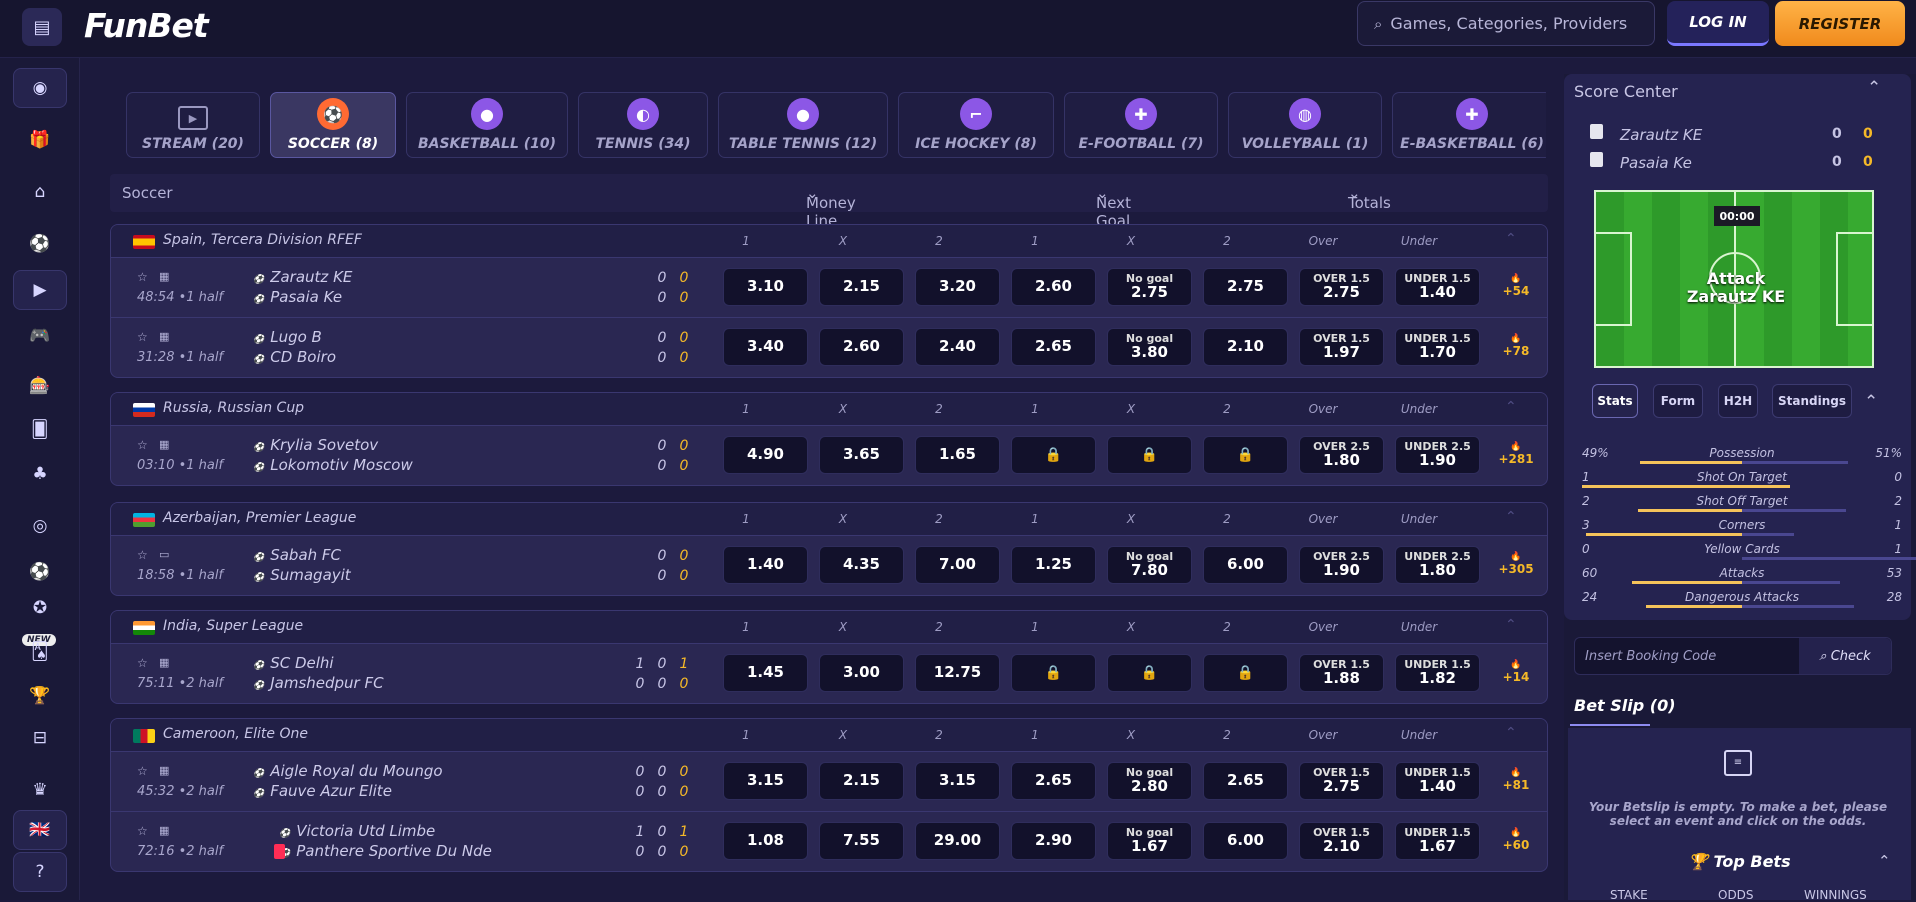 The height and width of the screenshot is (902, 1916). What do you see at coordinates (829, 735) in the screenshot?
I see `league-header: Cameroon, Elite One 1 X 2 1 X 2 Over Under ⌃` at bounding box center [829, 735].